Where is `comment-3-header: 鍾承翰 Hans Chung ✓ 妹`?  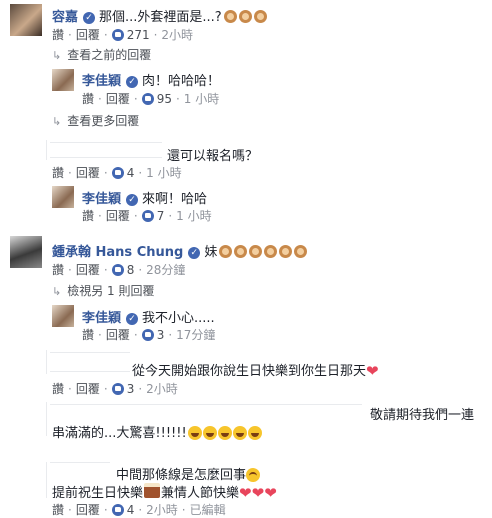 comment-3-header: 鍾承翰 Hans Chung ✓ 妹 is located at coordinates (180, 250).